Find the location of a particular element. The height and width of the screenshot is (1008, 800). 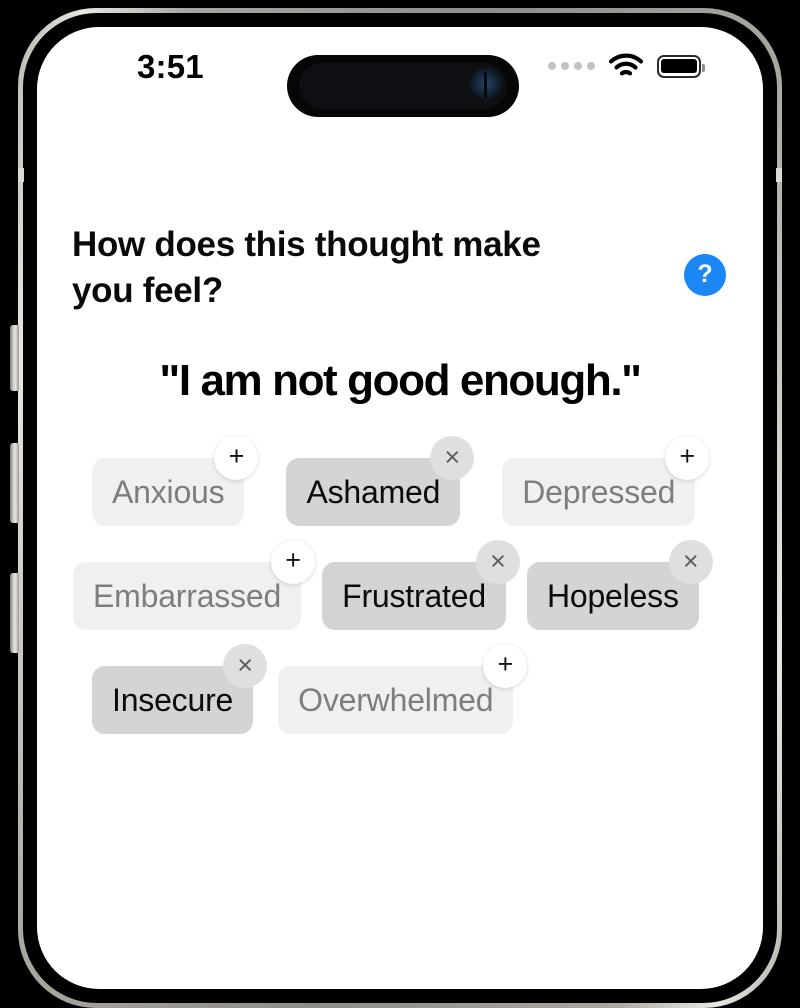

emotion-chip-row: Anxious + Ashamed × Depressed + is located at coordinates (404, 481).